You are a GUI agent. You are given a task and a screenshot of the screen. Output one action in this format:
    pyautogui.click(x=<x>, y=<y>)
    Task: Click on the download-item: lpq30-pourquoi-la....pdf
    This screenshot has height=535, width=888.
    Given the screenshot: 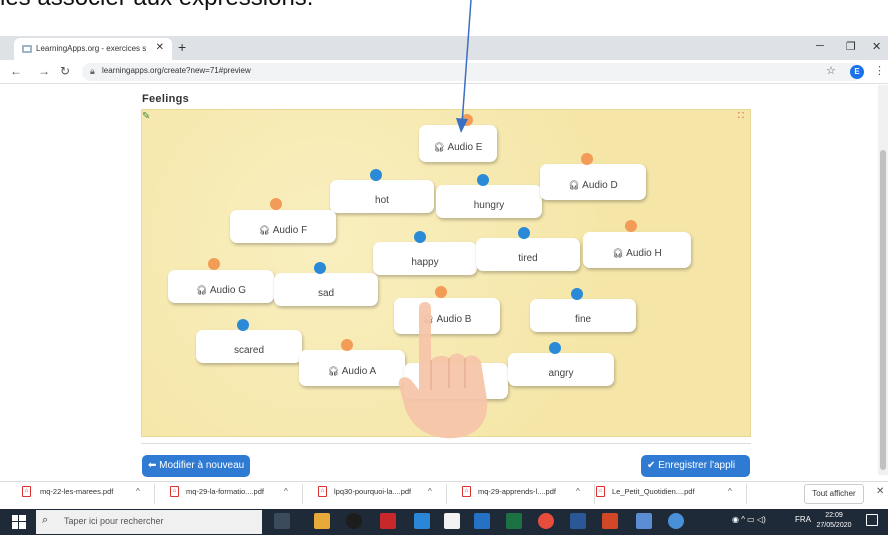 What is the action you would take?
    pyautogui.click(x=372, y=491)
    